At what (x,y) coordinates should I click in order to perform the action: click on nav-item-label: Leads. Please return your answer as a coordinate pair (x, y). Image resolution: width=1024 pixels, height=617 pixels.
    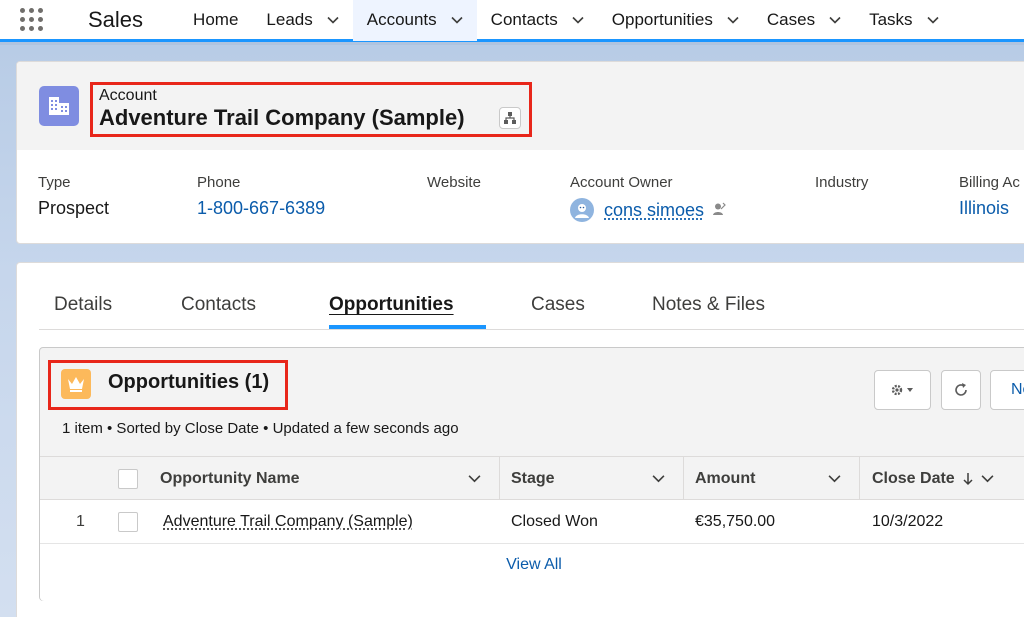
    Looking at the image, I should click on (289, 19).